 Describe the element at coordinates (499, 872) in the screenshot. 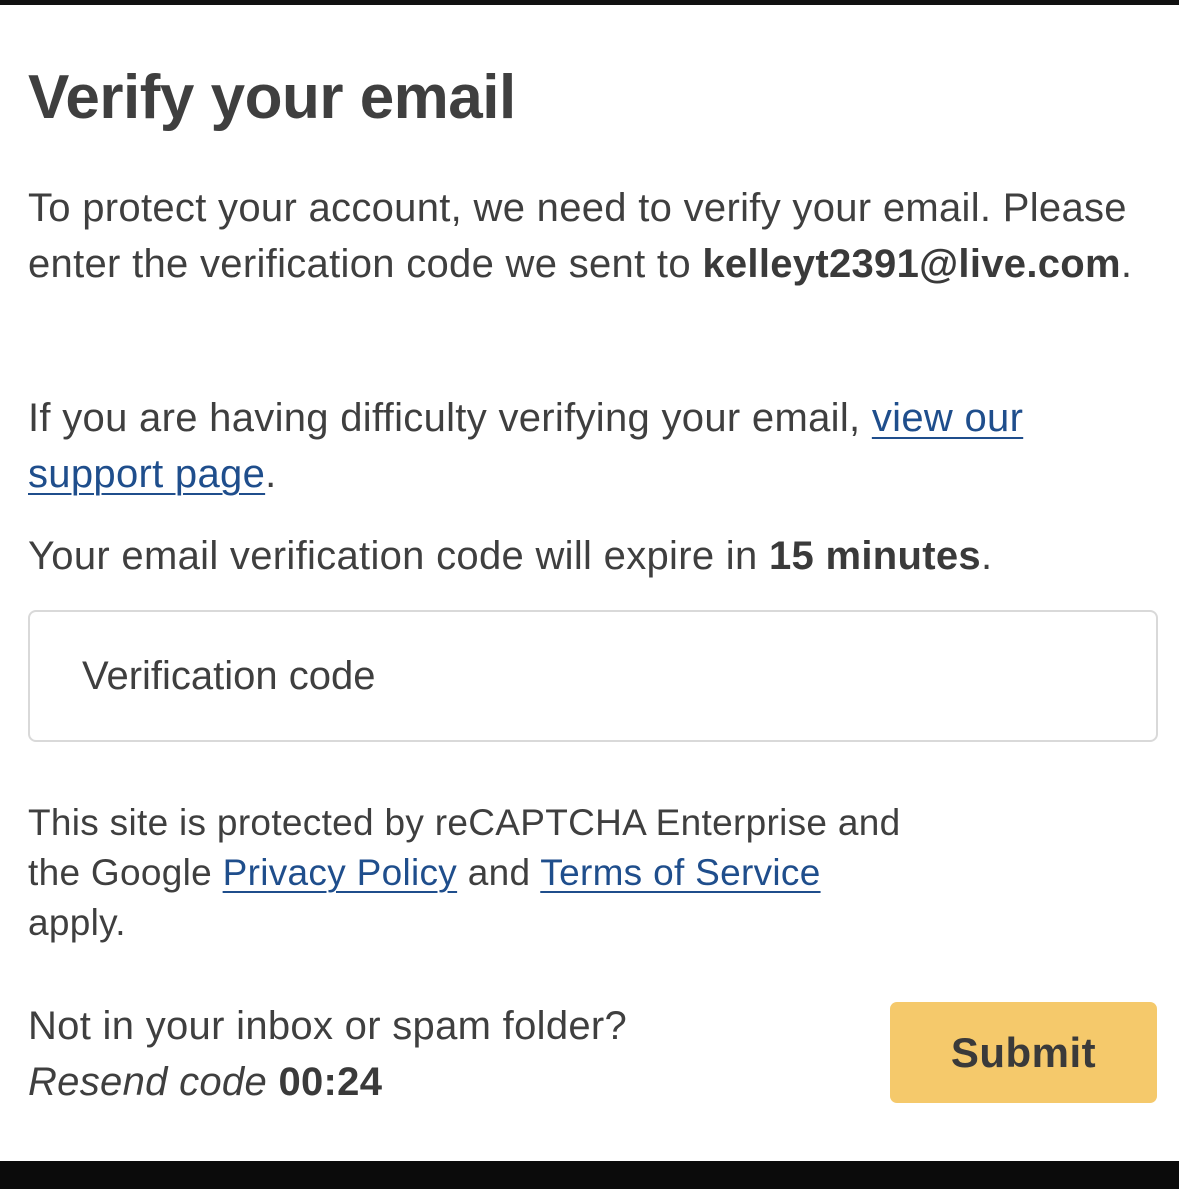

I see `recaptcha-and: and` at that location.